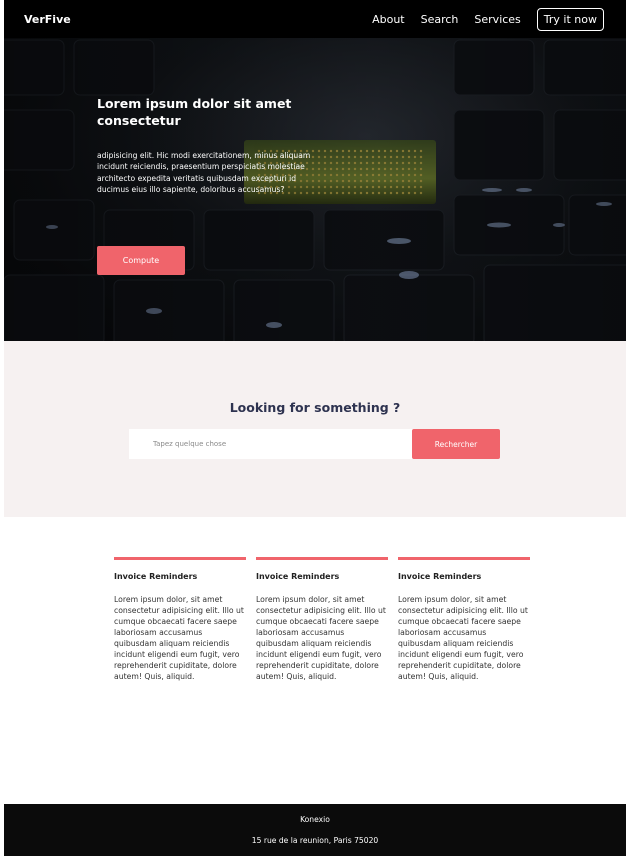 Image resolution: width=629 pixels, height=856 pixels. What do you see at coordinates (315, 407) in the screenshot?
I see `search-title: Looking for something ?` at bounding box center [315, 407].